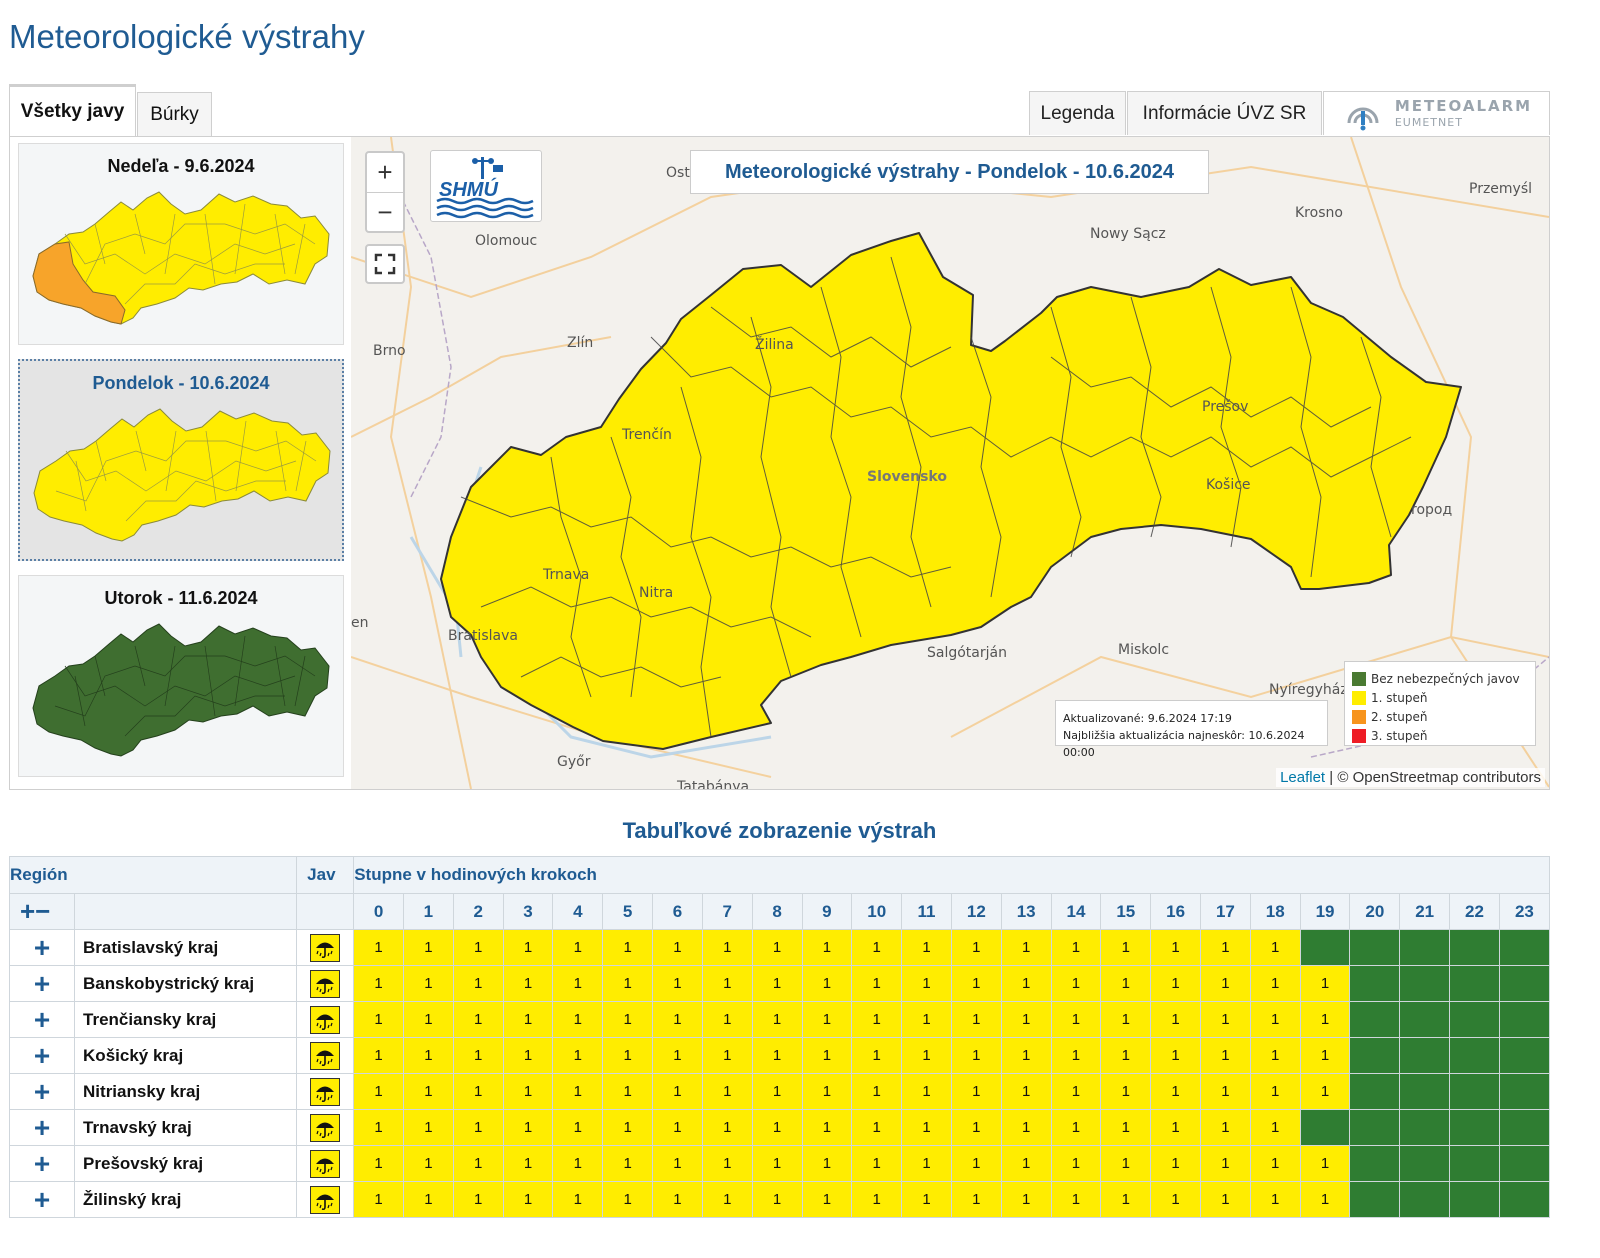 Image resolution: width=1600 pixels, height=1258 pixels. I want to click on tab-legend: Legenda, so click(1077, 113).